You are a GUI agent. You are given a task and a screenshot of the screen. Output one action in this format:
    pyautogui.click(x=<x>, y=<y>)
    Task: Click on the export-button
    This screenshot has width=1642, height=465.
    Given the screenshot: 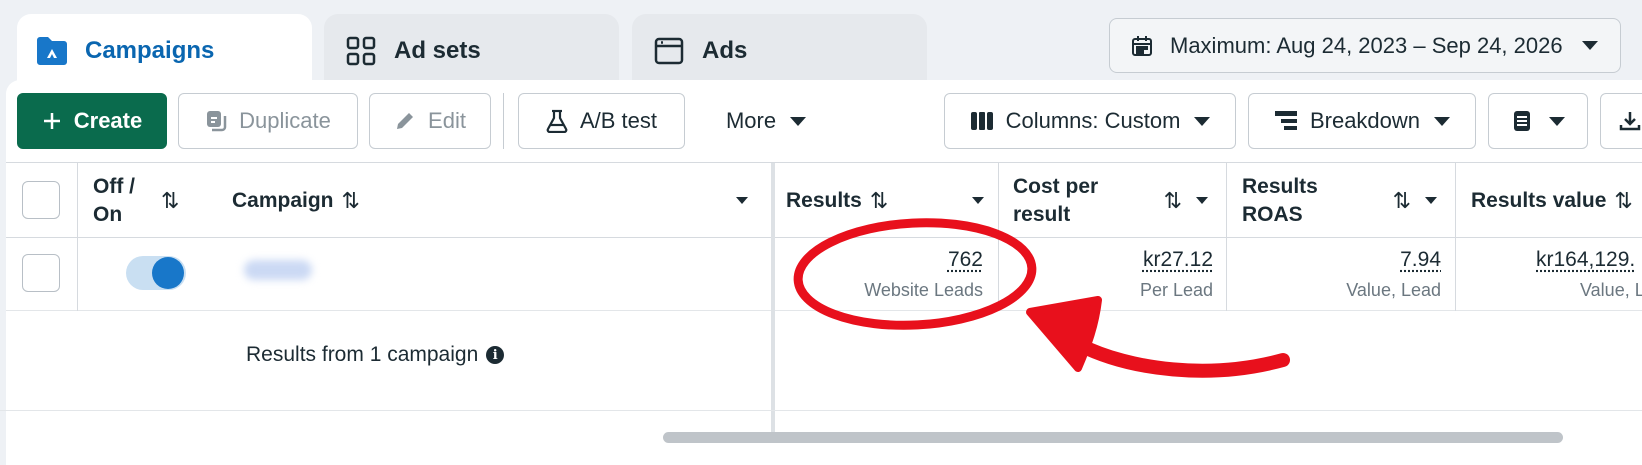 What is the action you would take?
    pyautogui.click(x=1621, y=121)
    